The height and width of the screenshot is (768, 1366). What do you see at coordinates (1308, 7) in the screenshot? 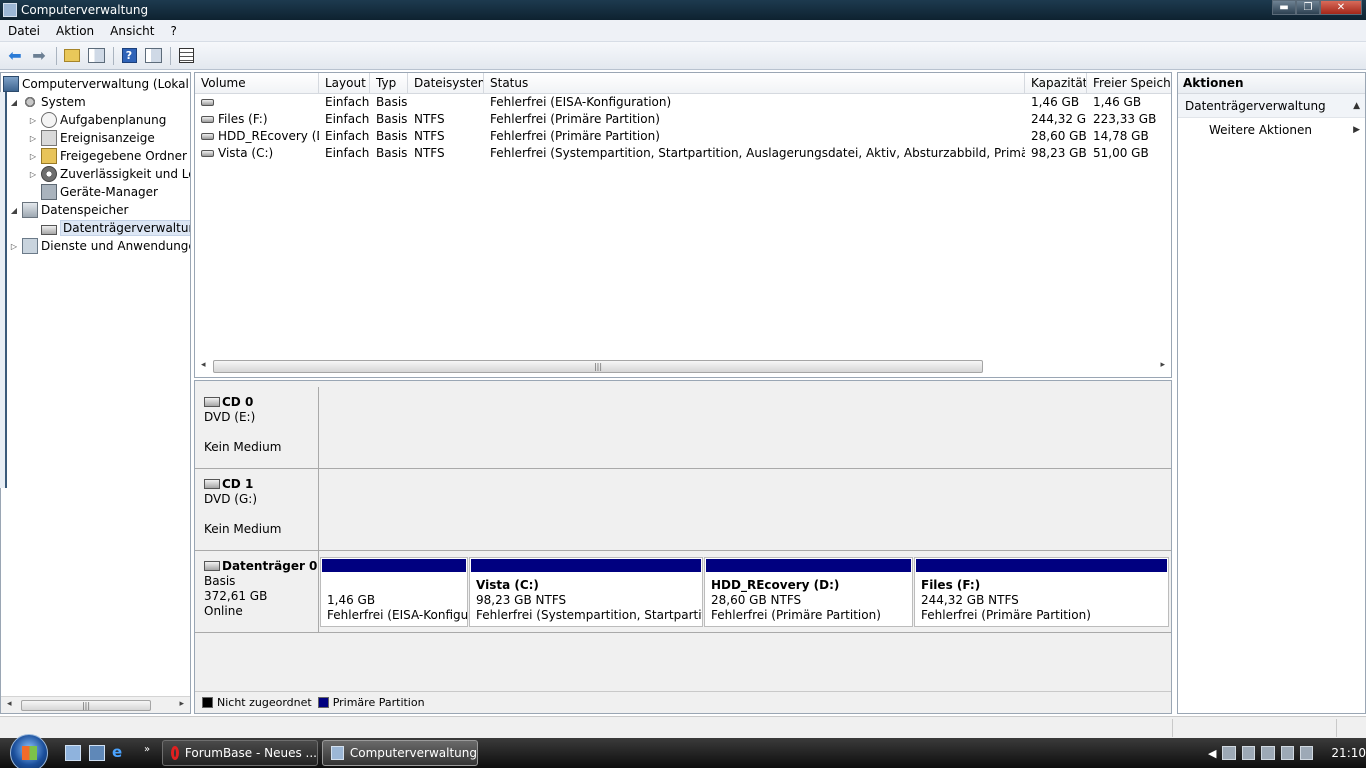
I see `maximize-button: ❐` at bounding box center [1308, 7].